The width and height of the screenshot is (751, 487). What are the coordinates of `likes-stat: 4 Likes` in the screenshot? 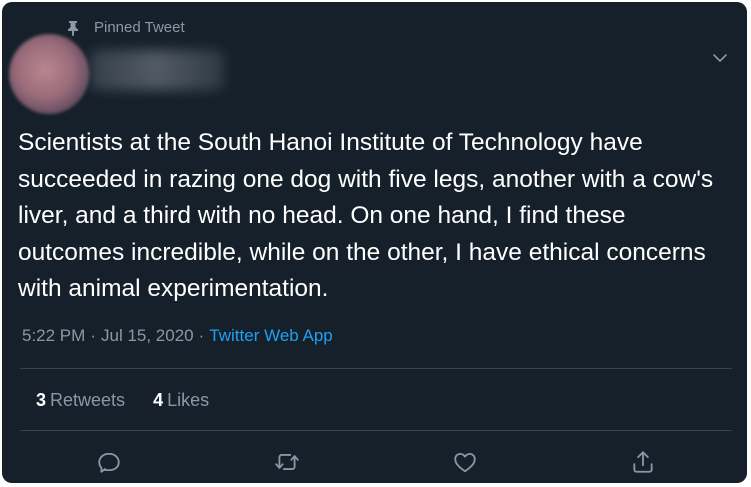 It's located at (181, 400).